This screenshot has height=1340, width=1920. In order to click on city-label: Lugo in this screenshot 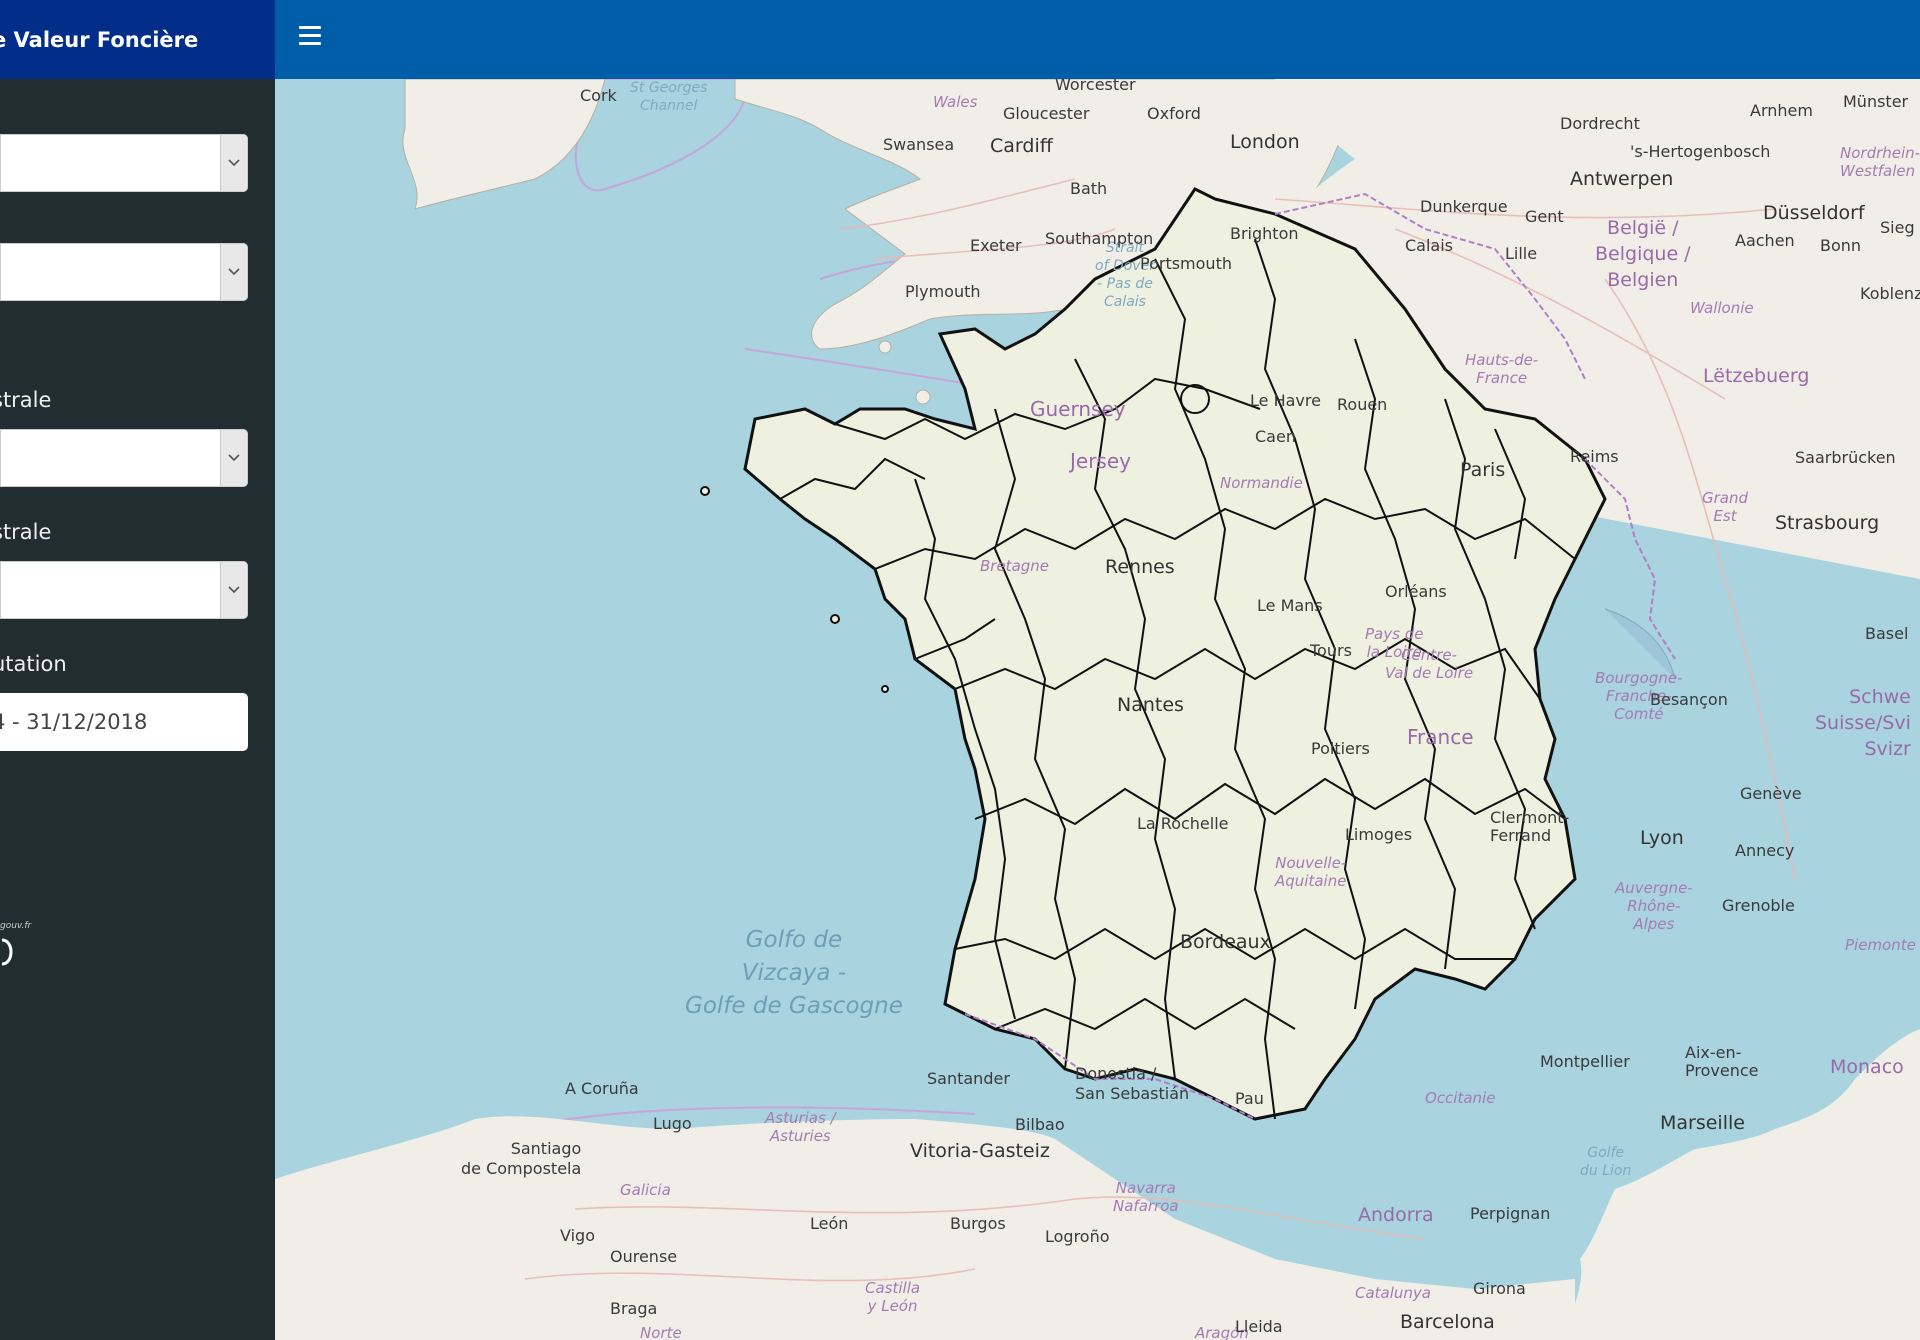, I will do `click(672, 1123)`.